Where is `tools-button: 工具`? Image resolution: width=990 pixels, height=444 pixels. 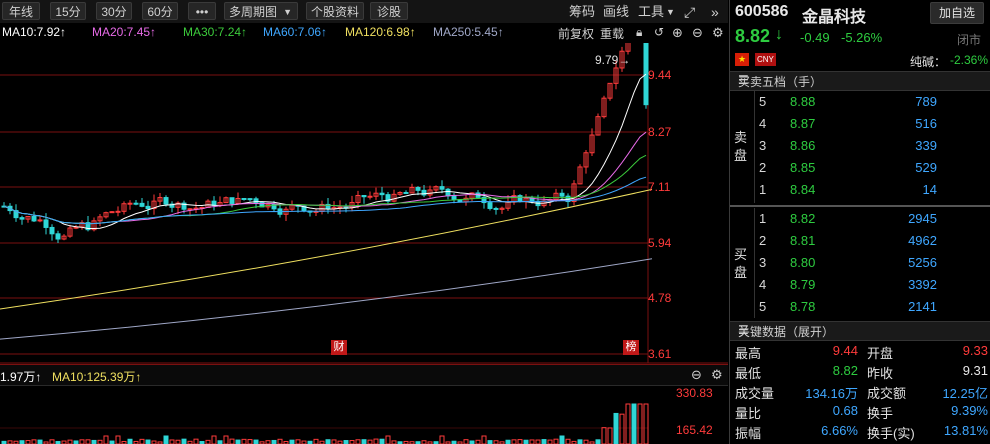
tools-button: 工具 is located at coordinates (651, 12).